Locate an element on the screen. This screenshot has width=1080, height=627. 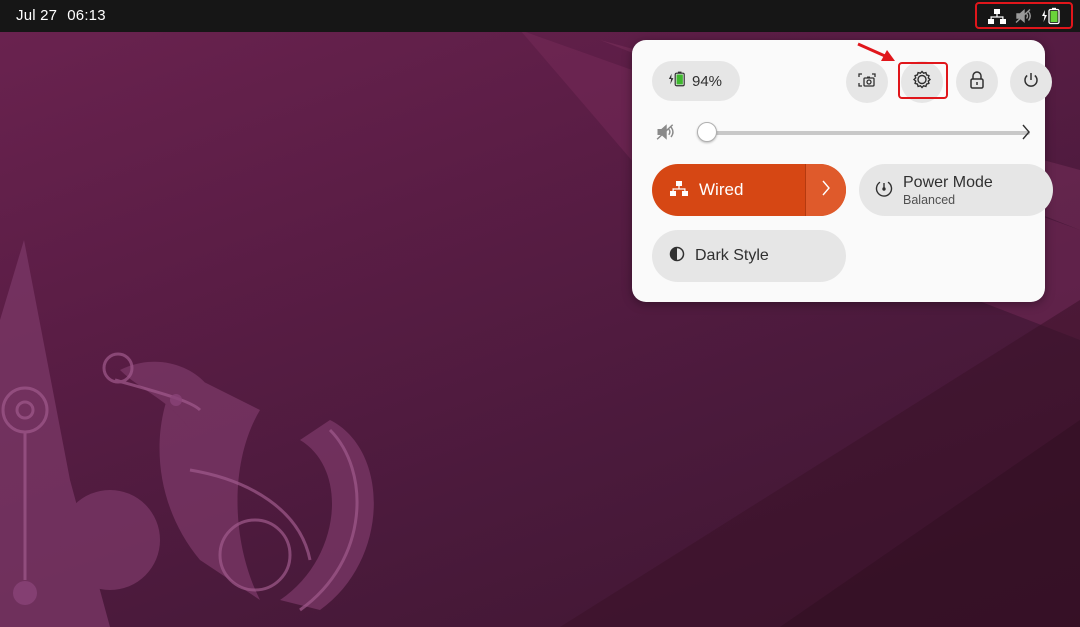
power-mode-gauge-icon is located at coordinates (884, 190).